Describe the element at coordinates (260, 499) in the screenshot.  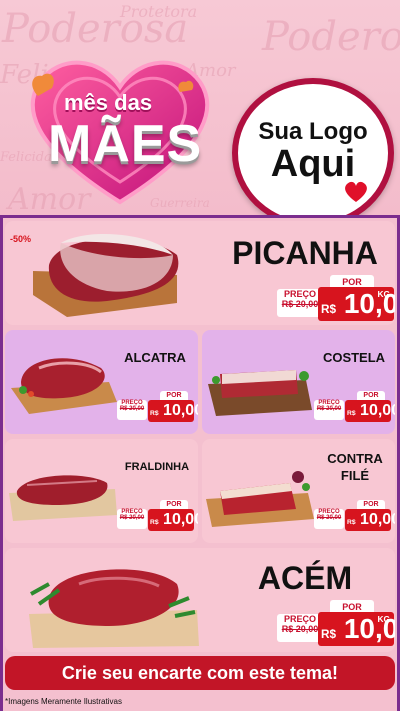
I see `contra-file-image` at that location.